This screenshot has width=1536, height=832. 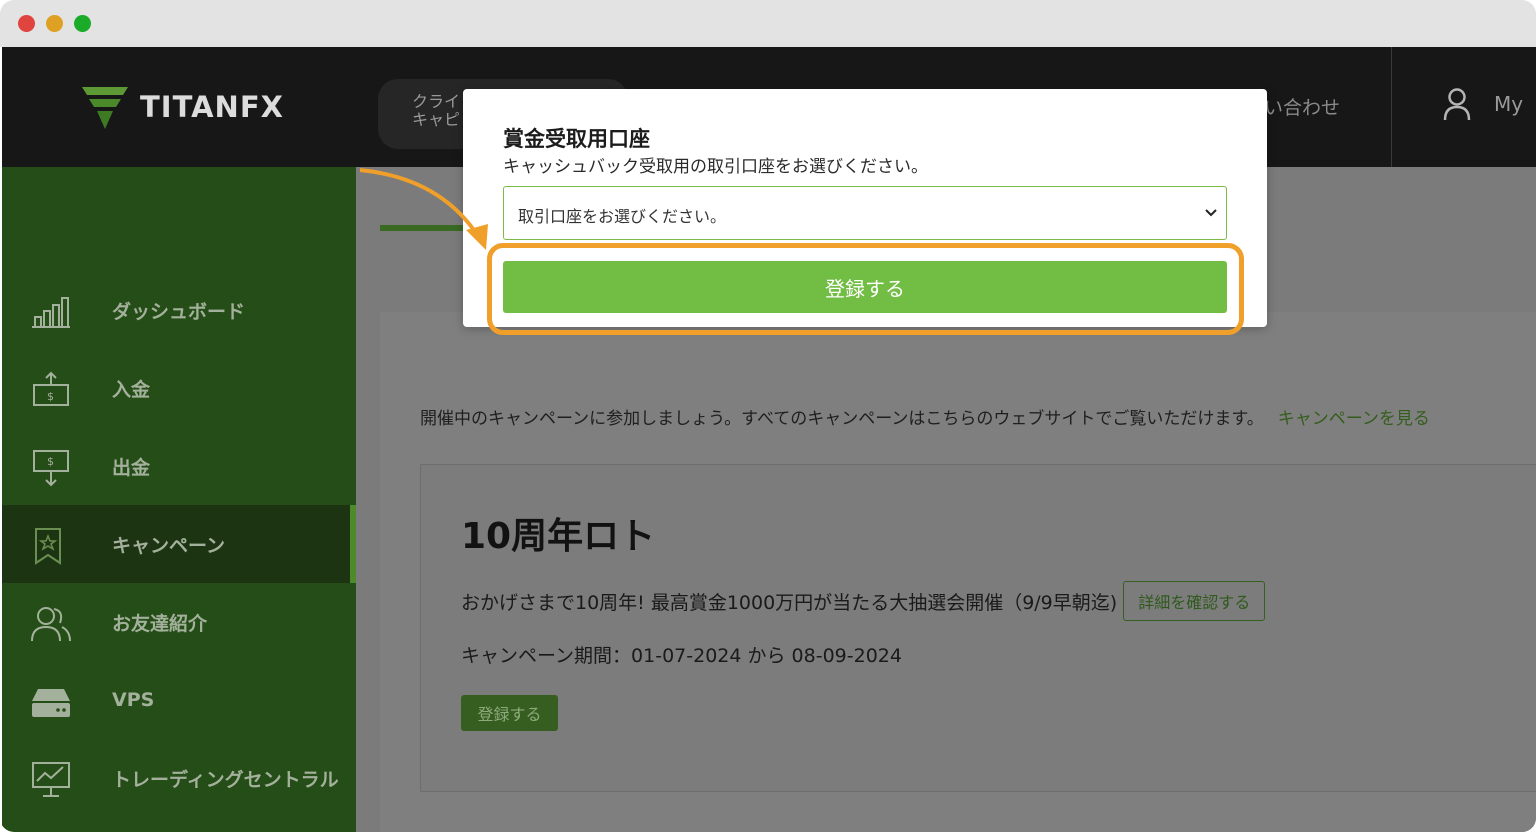 I want to click on titanfx-logo: TITANFX, so click(x=182, y=107).